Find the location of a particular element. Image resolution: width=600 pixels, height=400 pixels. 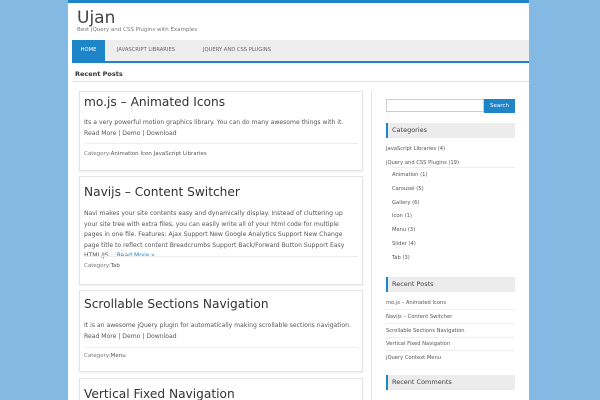

nav-jquery-css-plugins: JQUERY AND CSS PLUGINS is located at coordinates (237, 50).